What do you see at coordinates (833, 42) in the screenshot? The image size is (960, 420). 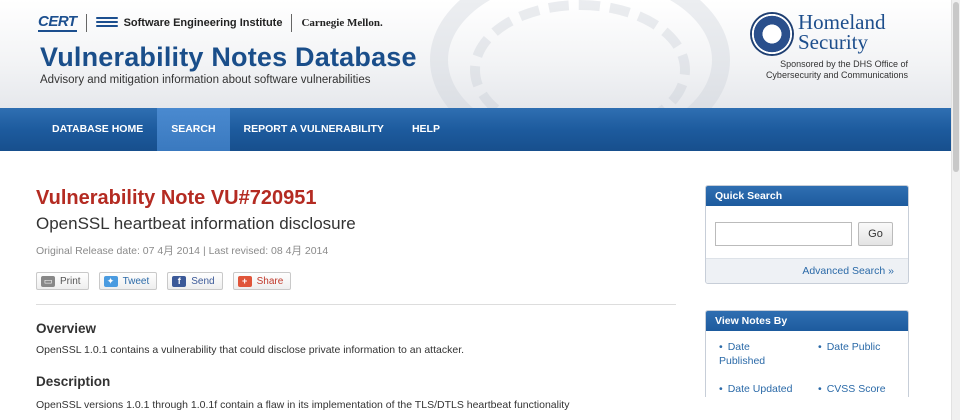 I see `dhs-name-line2: Security` at bounding box center [833, 42].